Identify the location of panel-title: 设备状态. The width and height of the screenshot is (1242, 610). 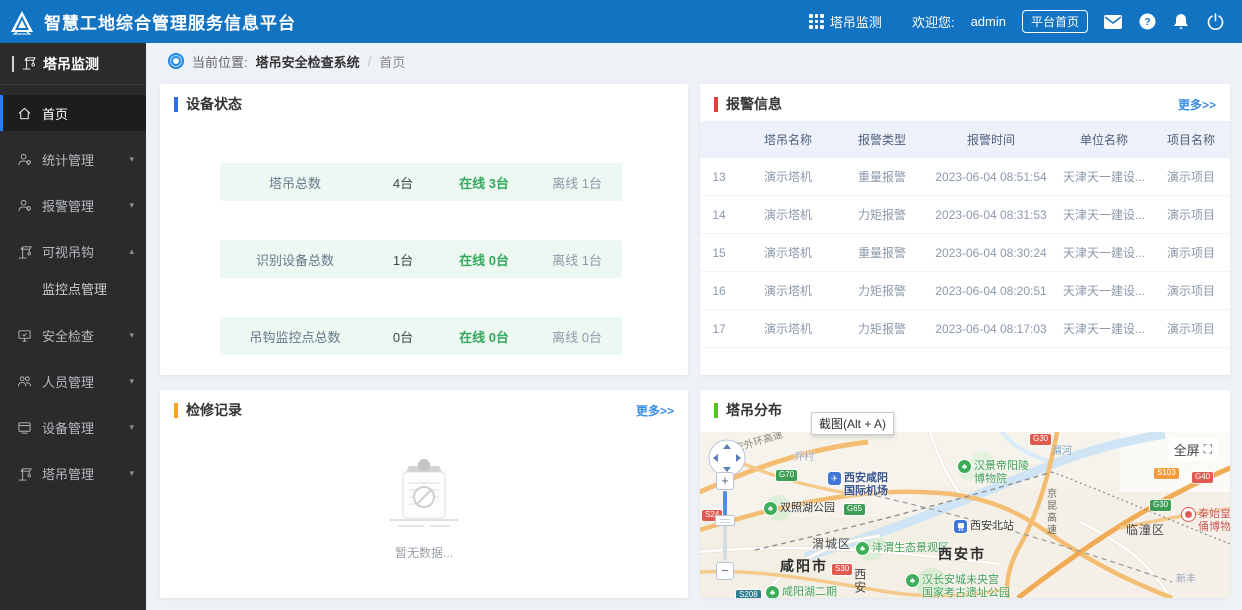
(214, 104).